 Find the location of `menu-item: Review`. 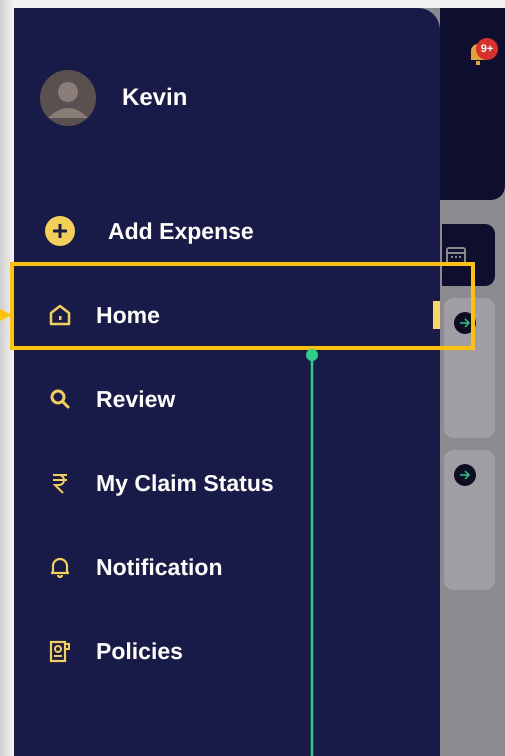

menu-item: Review is located at coordinates (227, 399).